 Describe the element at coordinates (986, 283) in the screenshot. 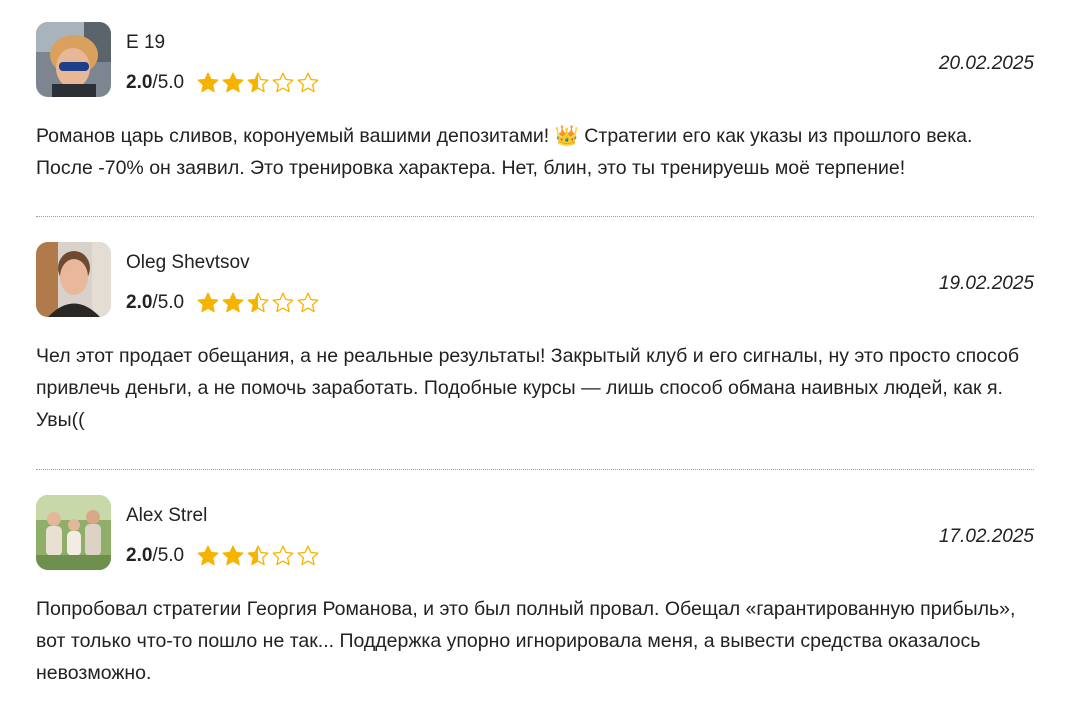

I see `review-date: 19.02.2025` at that location.